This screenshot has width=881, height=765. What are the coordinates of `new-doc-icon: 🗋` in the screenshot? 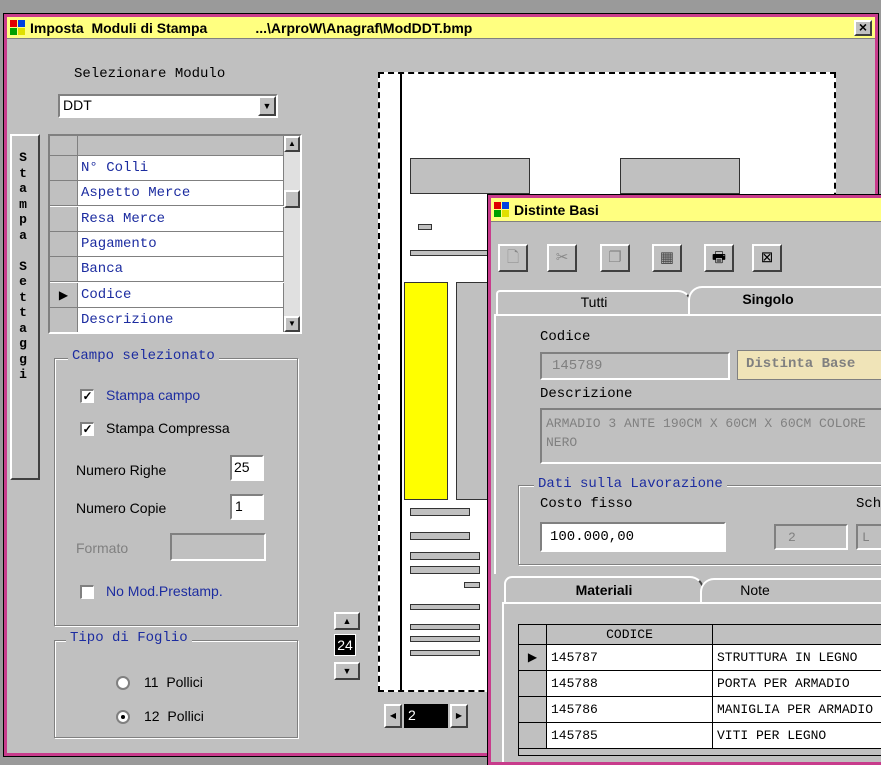 It's located at (513, 258).